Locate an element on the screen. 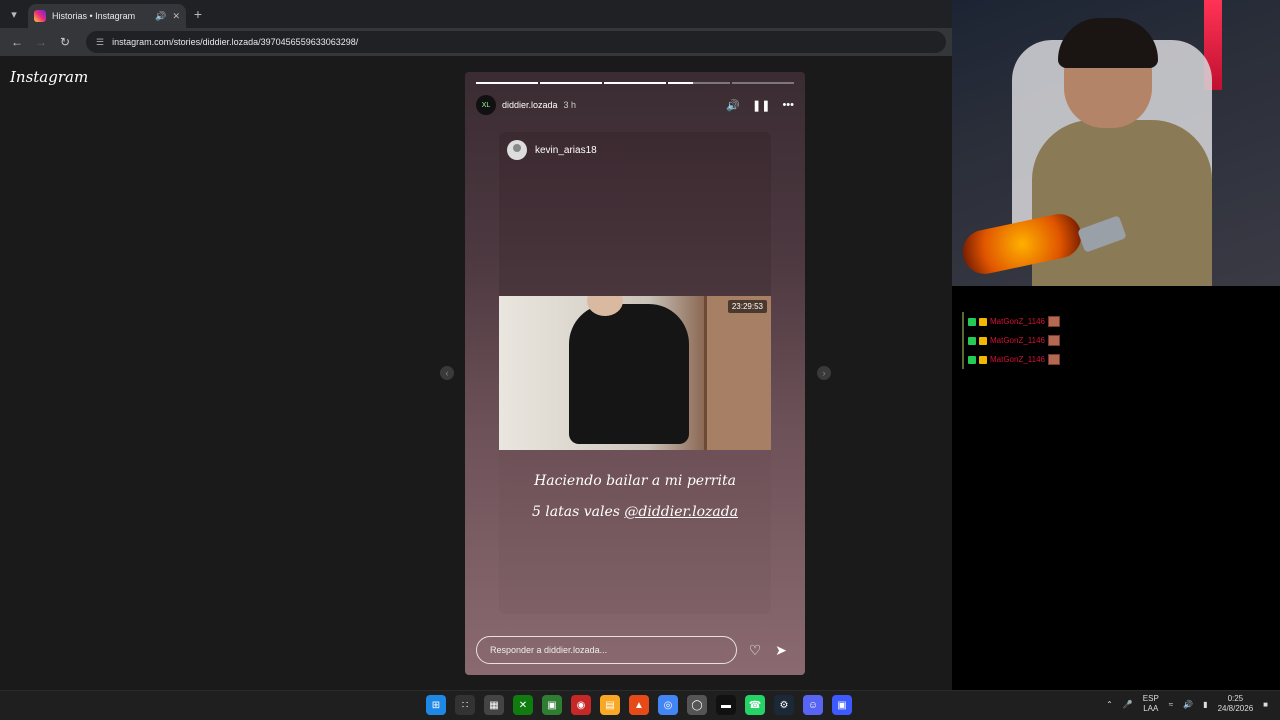  obs-icon: ◯ is located at coordinates (697, 705).